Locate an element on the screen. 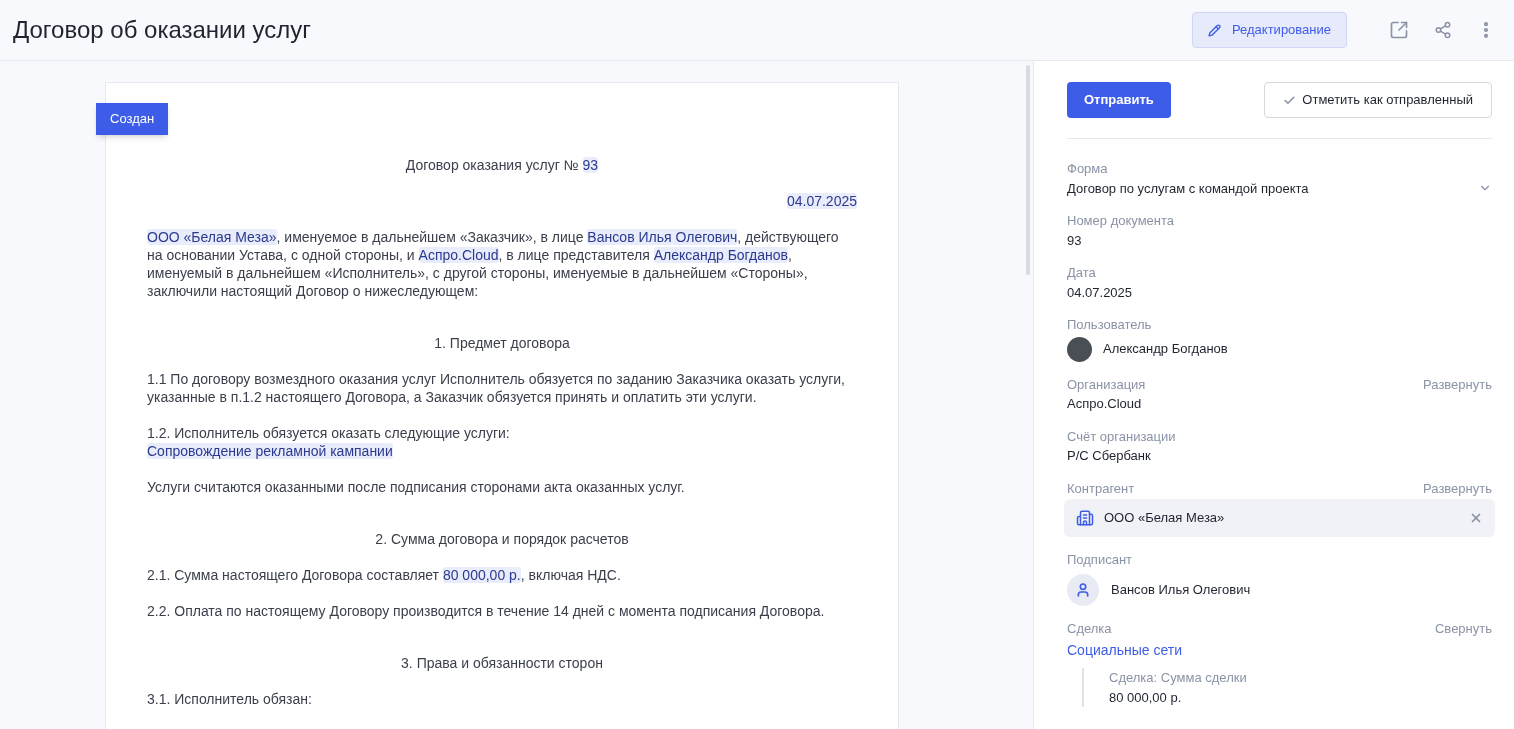 The image size is (1514, 729). signer-name: Вансов Илья Олегович is located at coordinates (1181, 589).